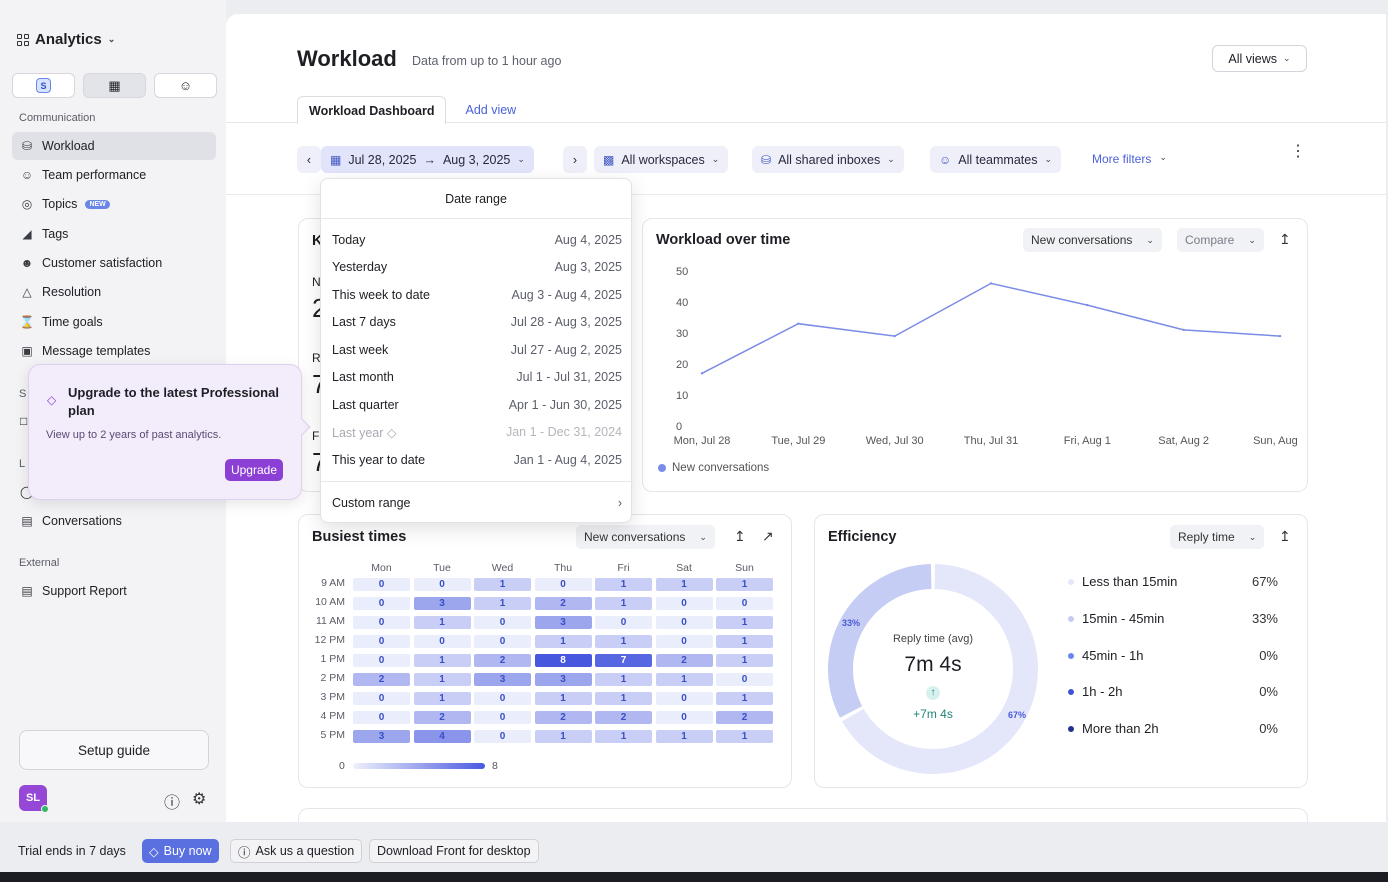 This screenshot has width=1388, height=882. Describe the element at coordinates (296, 851) in the screenshot. I see `ask-question-button: ⓘ Ask us a question` at that location.